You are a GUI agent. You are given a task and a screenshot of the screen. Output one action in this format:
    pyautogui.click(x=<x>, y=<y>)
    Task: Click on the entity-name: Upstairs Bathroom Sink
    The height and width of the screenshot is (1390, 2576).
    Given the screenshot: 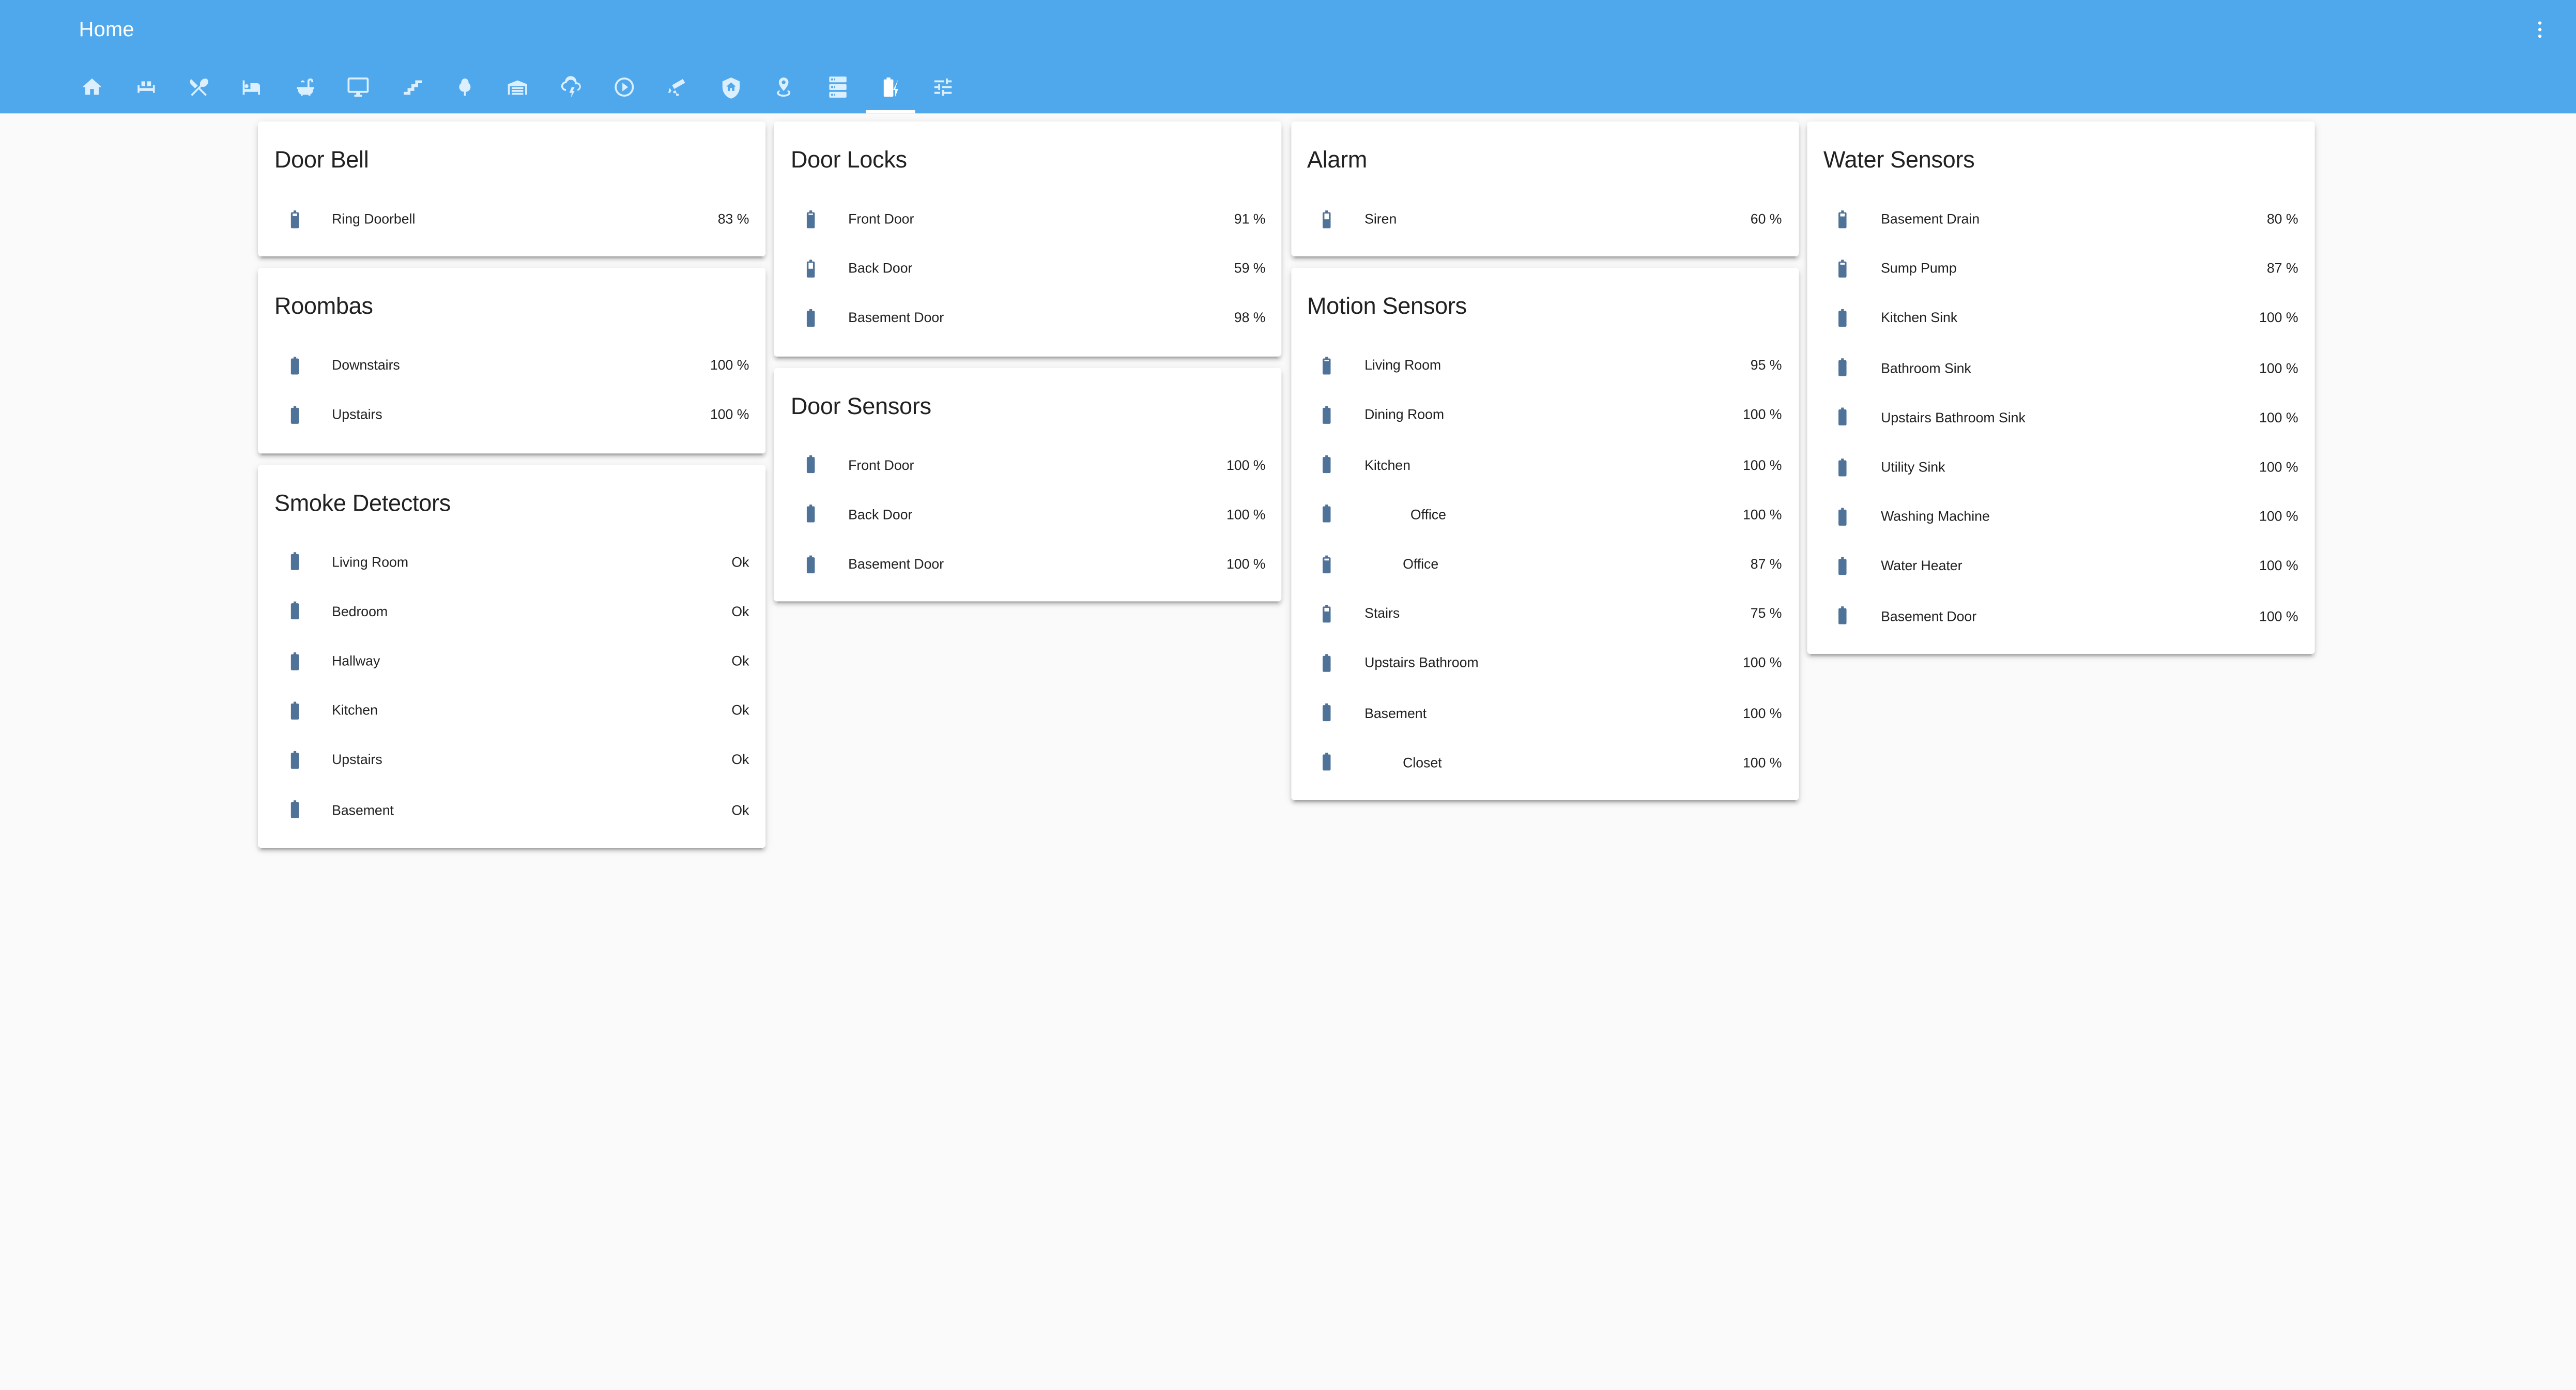 What is the action you would take?
    pyautogui.click(x=2070, y=417)
    